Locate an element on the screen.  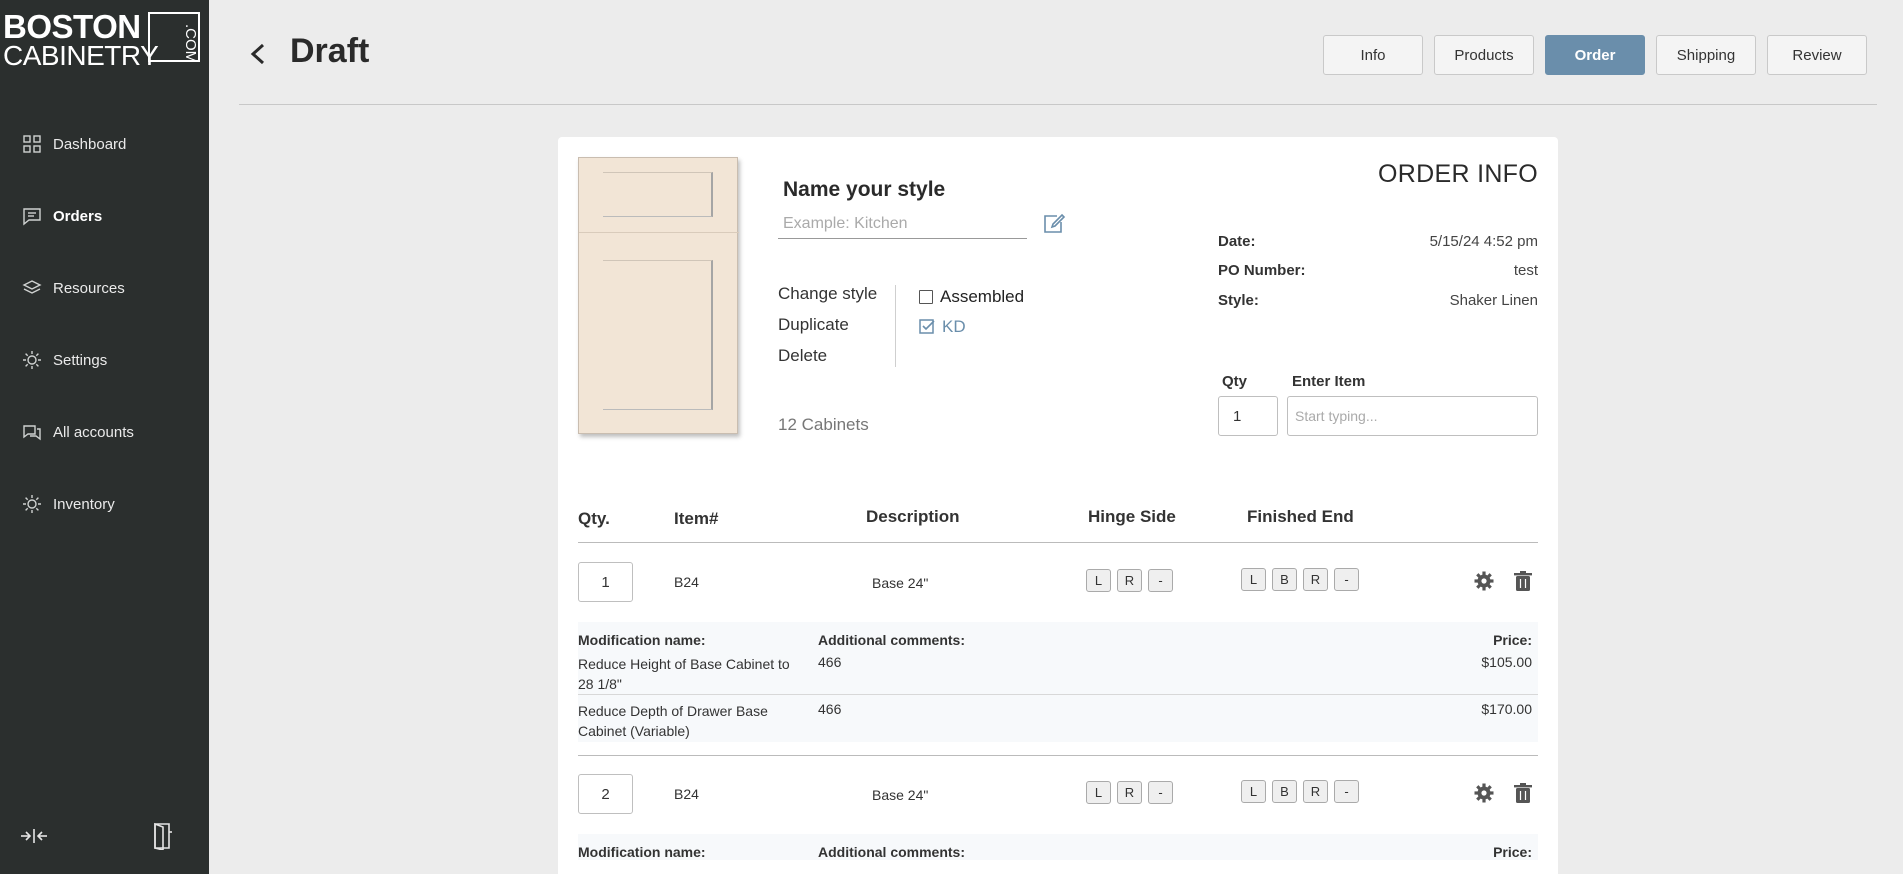
back-arrow-icon is located at coordinates (258, 54).